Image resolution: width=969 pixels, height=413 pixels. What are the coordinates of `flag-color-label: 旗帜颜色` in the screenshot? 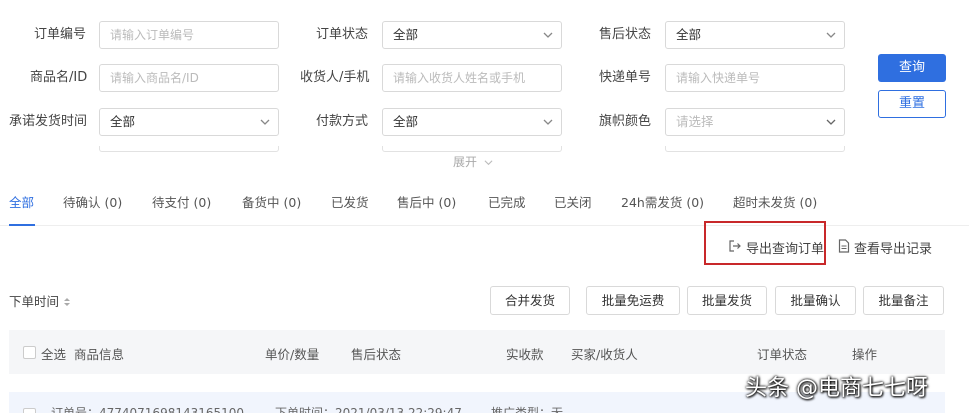 It's located at (625, 121).